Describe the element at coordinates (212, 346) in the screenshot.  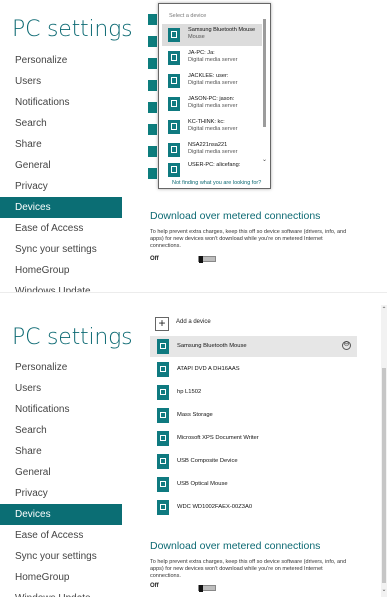
I see `device-name: Samsung Bluetooth Mouse` at that location.